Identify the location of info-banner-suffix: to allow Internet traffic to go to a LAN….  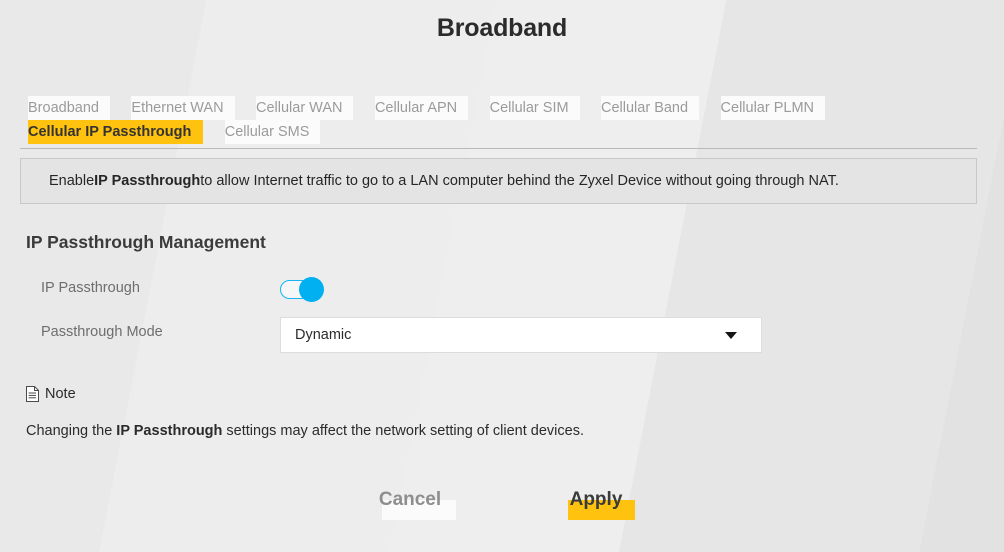
(519, 181).